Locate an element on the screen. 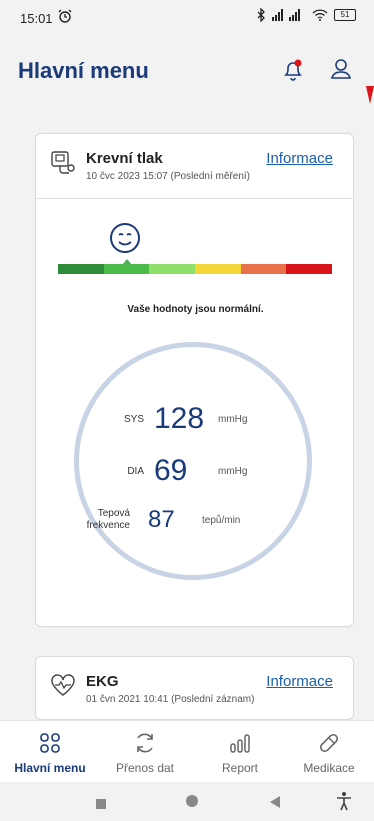 The width and height of the screenshot is (374, 821). sys-value: 128 is located at coordinates (179, 418).